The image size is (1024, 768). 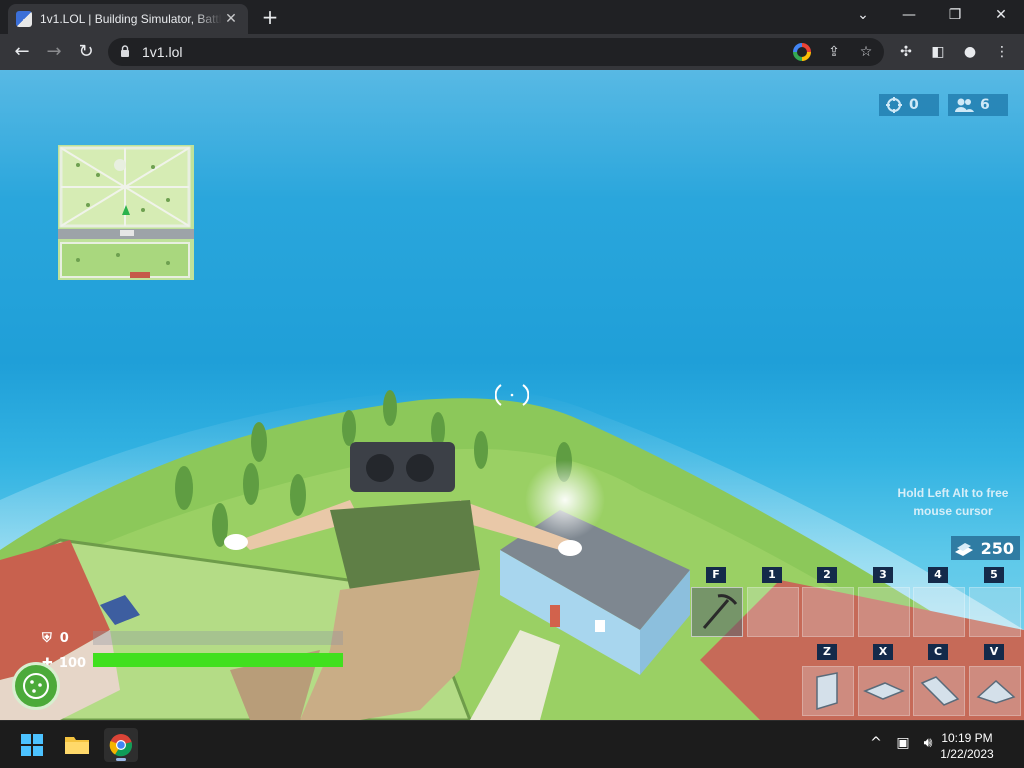 I want to click on build-slot-floor, so click(x=884, y=691).